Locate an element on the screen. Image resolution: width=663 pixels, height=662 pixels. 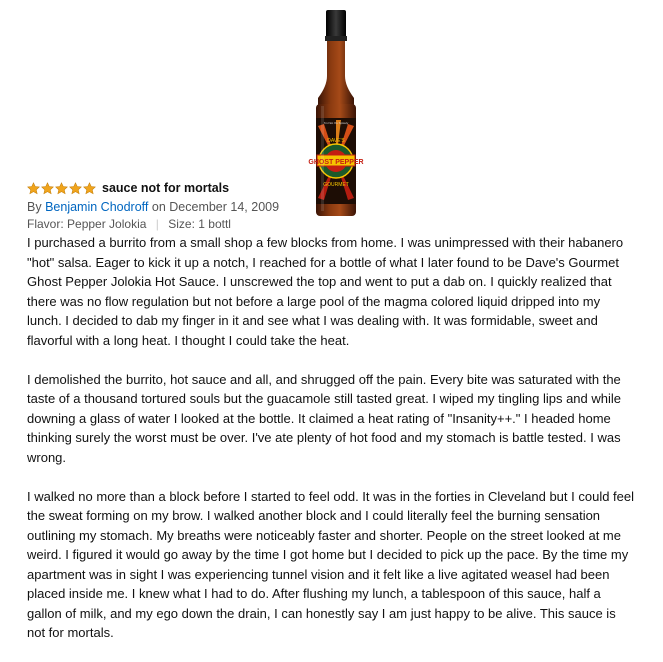
rating-row: sauce not for mortals is located at coordinates (177, 188).